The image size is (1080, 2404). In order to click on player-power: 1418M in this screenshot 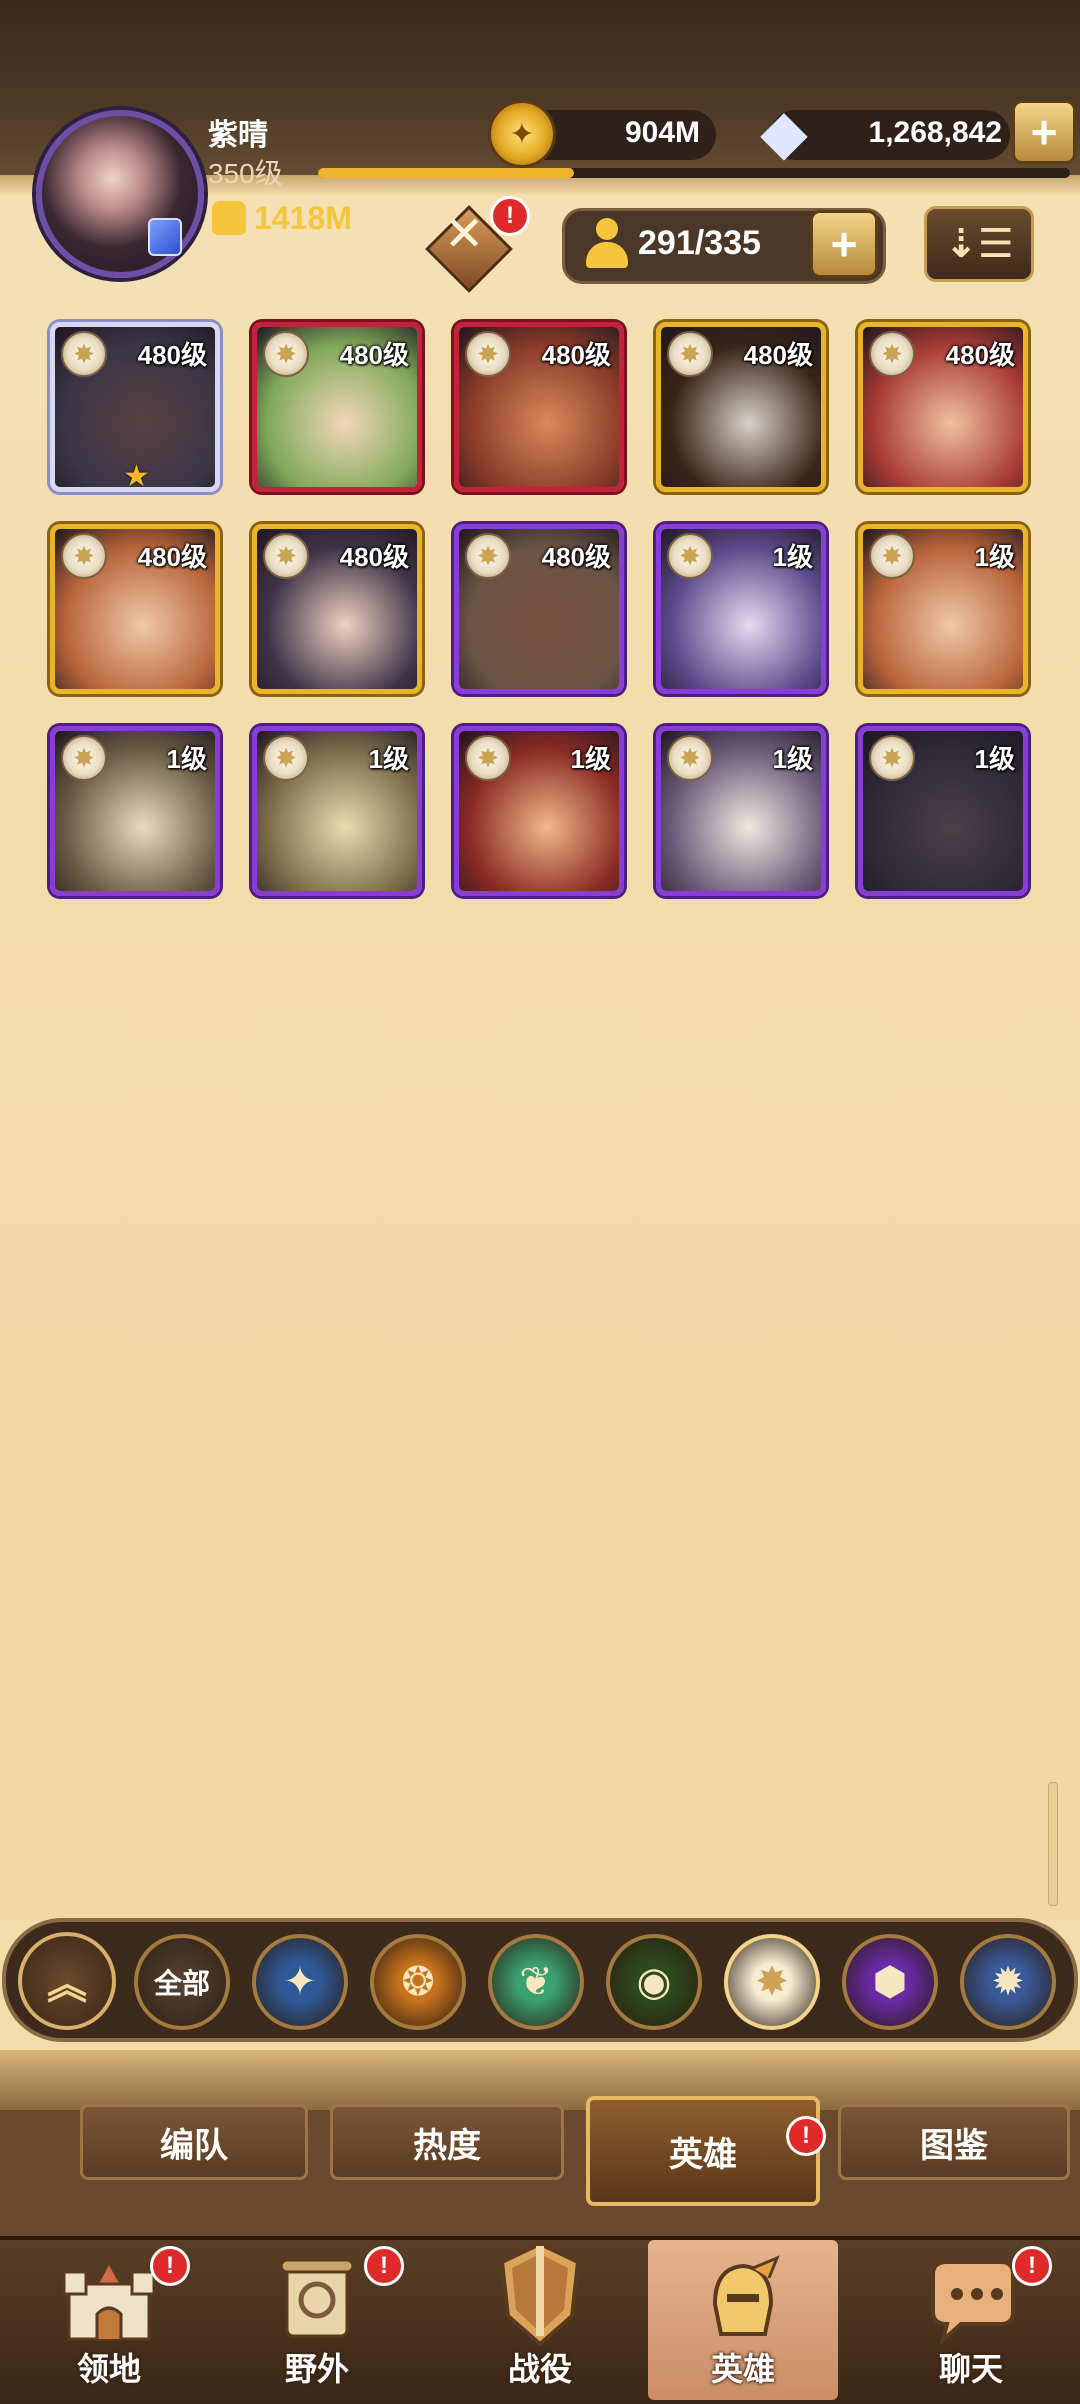, I will do `click(282, 218)`.